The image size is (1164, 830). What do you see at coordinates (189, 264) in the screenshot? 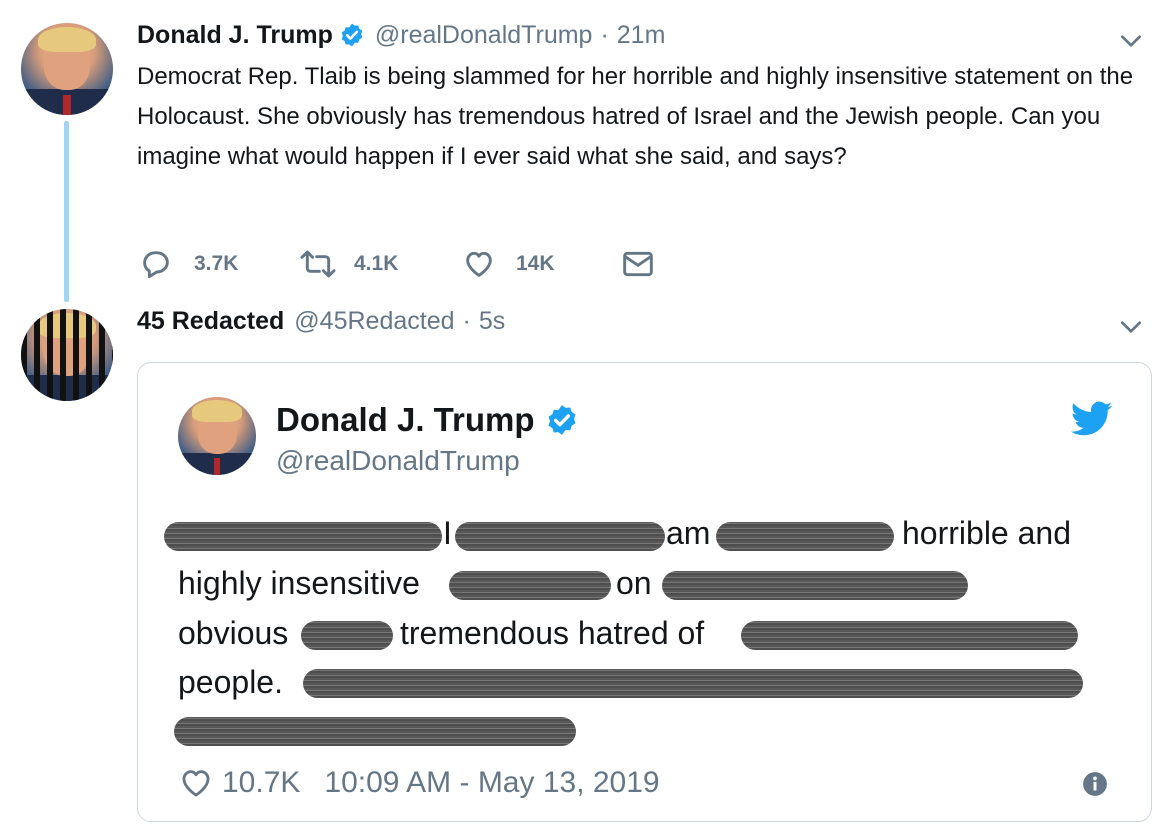
I see `reply-button: 3.7K` at bounding box center [189, 264].